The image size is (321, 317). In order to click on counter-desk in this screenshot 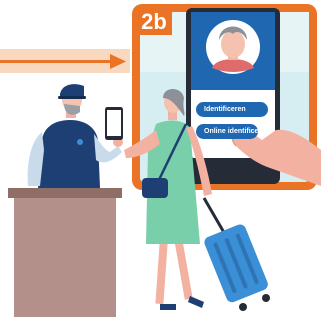, I will do `click(65, 252)`.